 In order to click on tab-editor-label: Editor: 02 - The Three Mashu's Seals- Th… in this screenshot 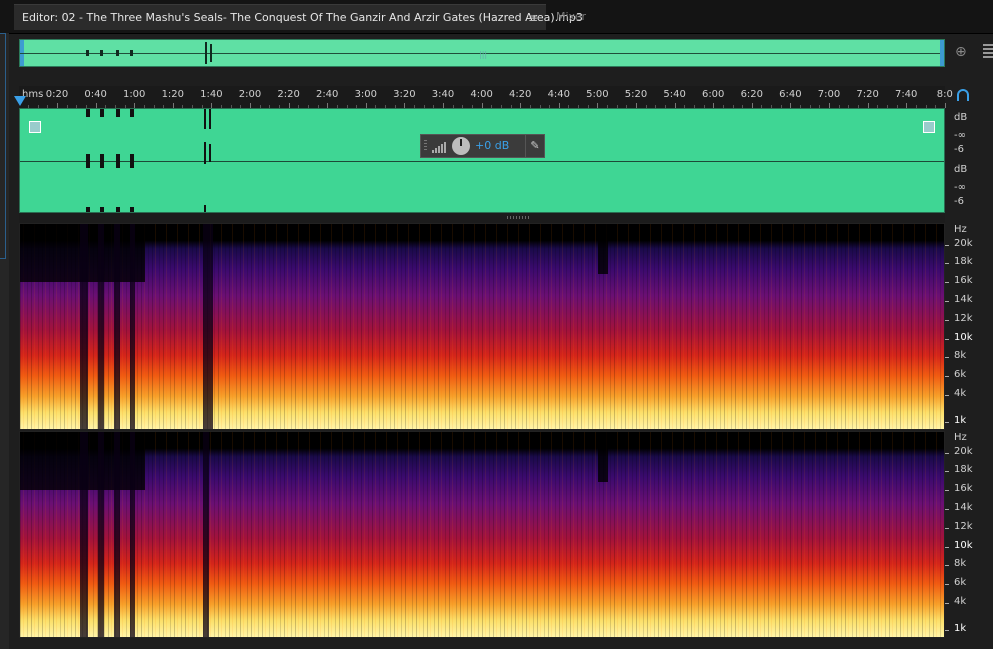, I will do `click(302, 17)`.